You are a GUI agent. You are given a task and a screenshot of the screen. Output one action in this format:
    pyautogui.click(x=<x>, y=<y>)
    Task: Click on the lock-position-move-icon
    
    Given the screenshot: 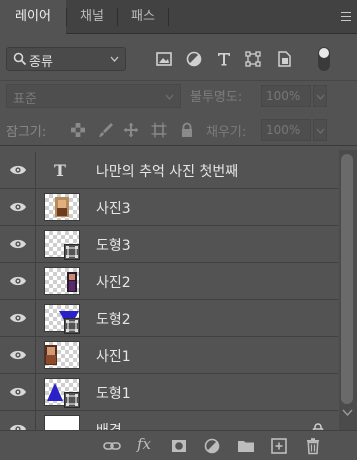 What is the action you would take?
    pyautogui.click(x=131, y=130)
    